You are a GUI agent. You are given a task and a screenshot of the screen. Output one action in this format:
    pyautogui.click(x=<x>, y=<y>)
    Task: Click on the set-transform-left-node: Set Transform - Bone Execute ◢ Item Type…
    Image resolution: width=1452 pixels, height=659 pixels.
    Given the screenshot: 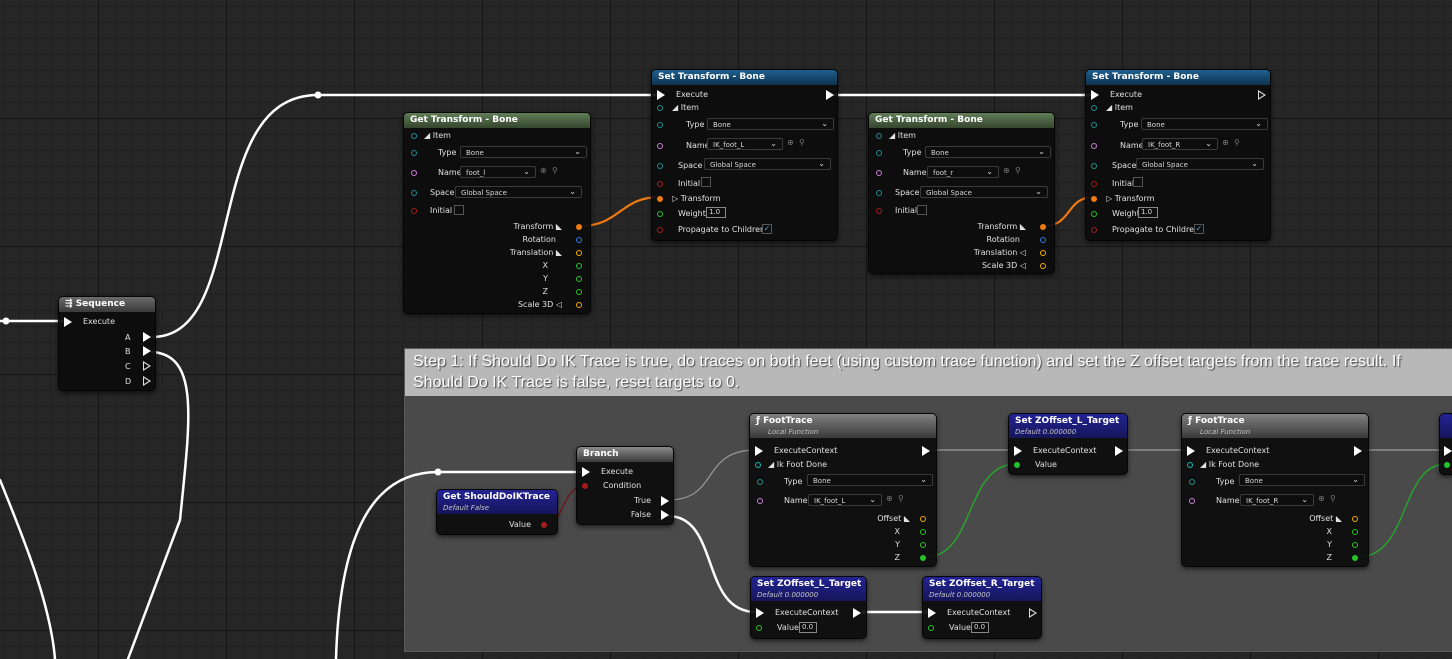 What is the action you would take?
    pyautogui.click(x=744, y=155)
    